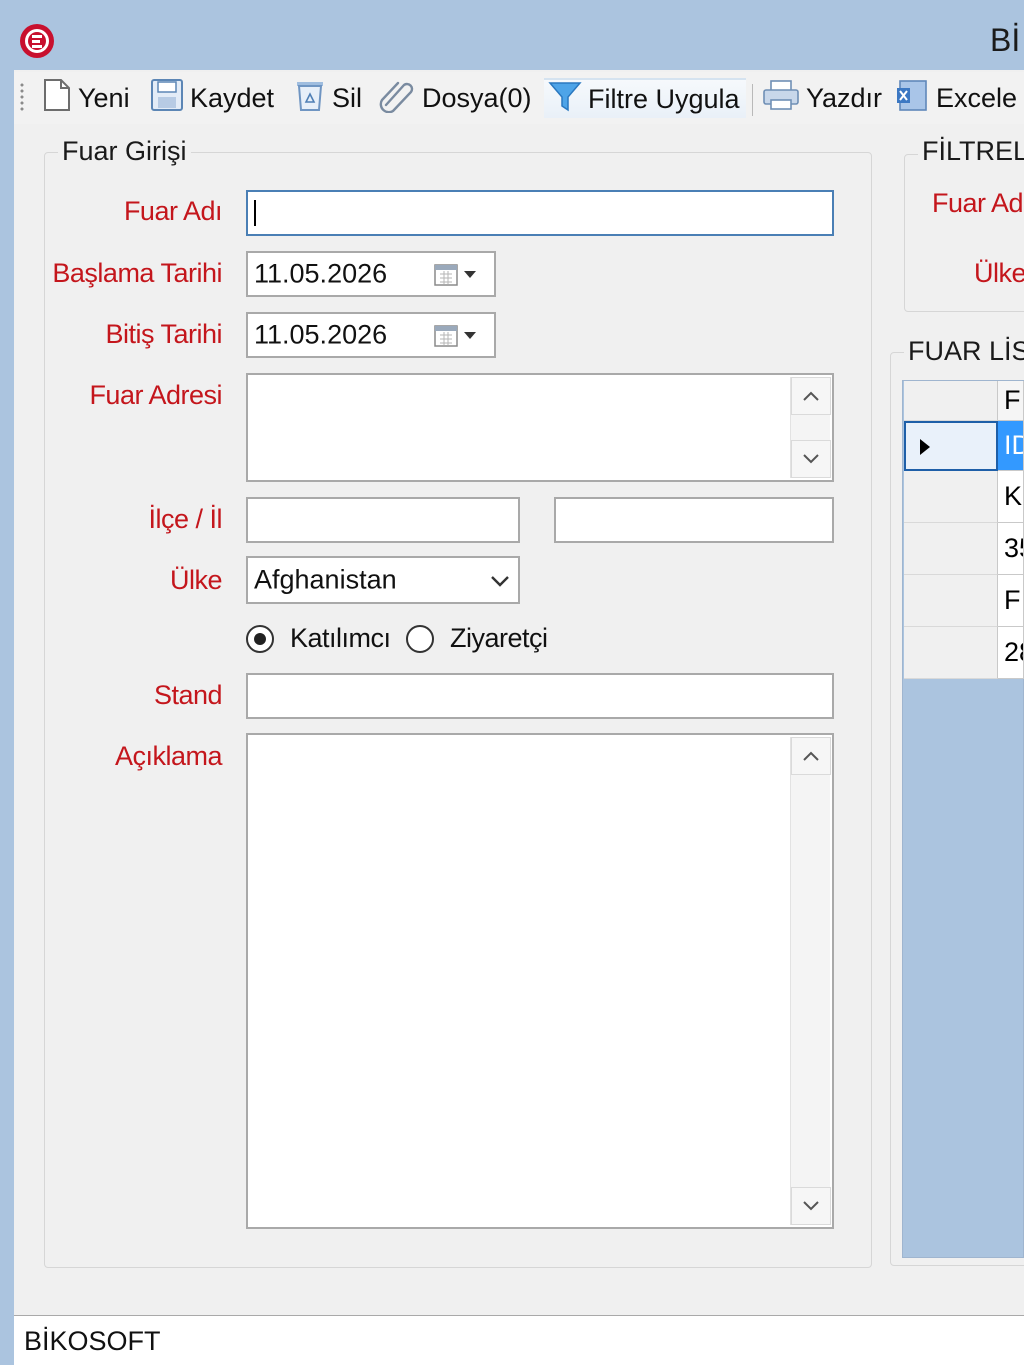 Image resolution: width=1024 pixels, height=1365 pixels. I want to click on status-bar-text: BİKOSOFT, so click(92, 1341).